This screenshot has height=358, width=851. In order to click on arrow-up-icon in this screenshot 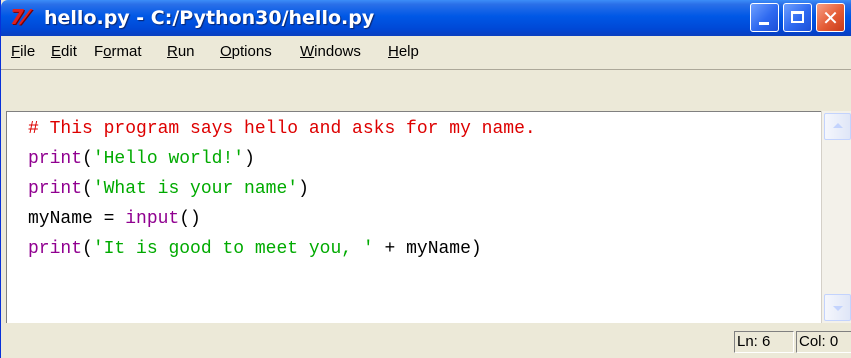, I will do `click(838, 125)`.